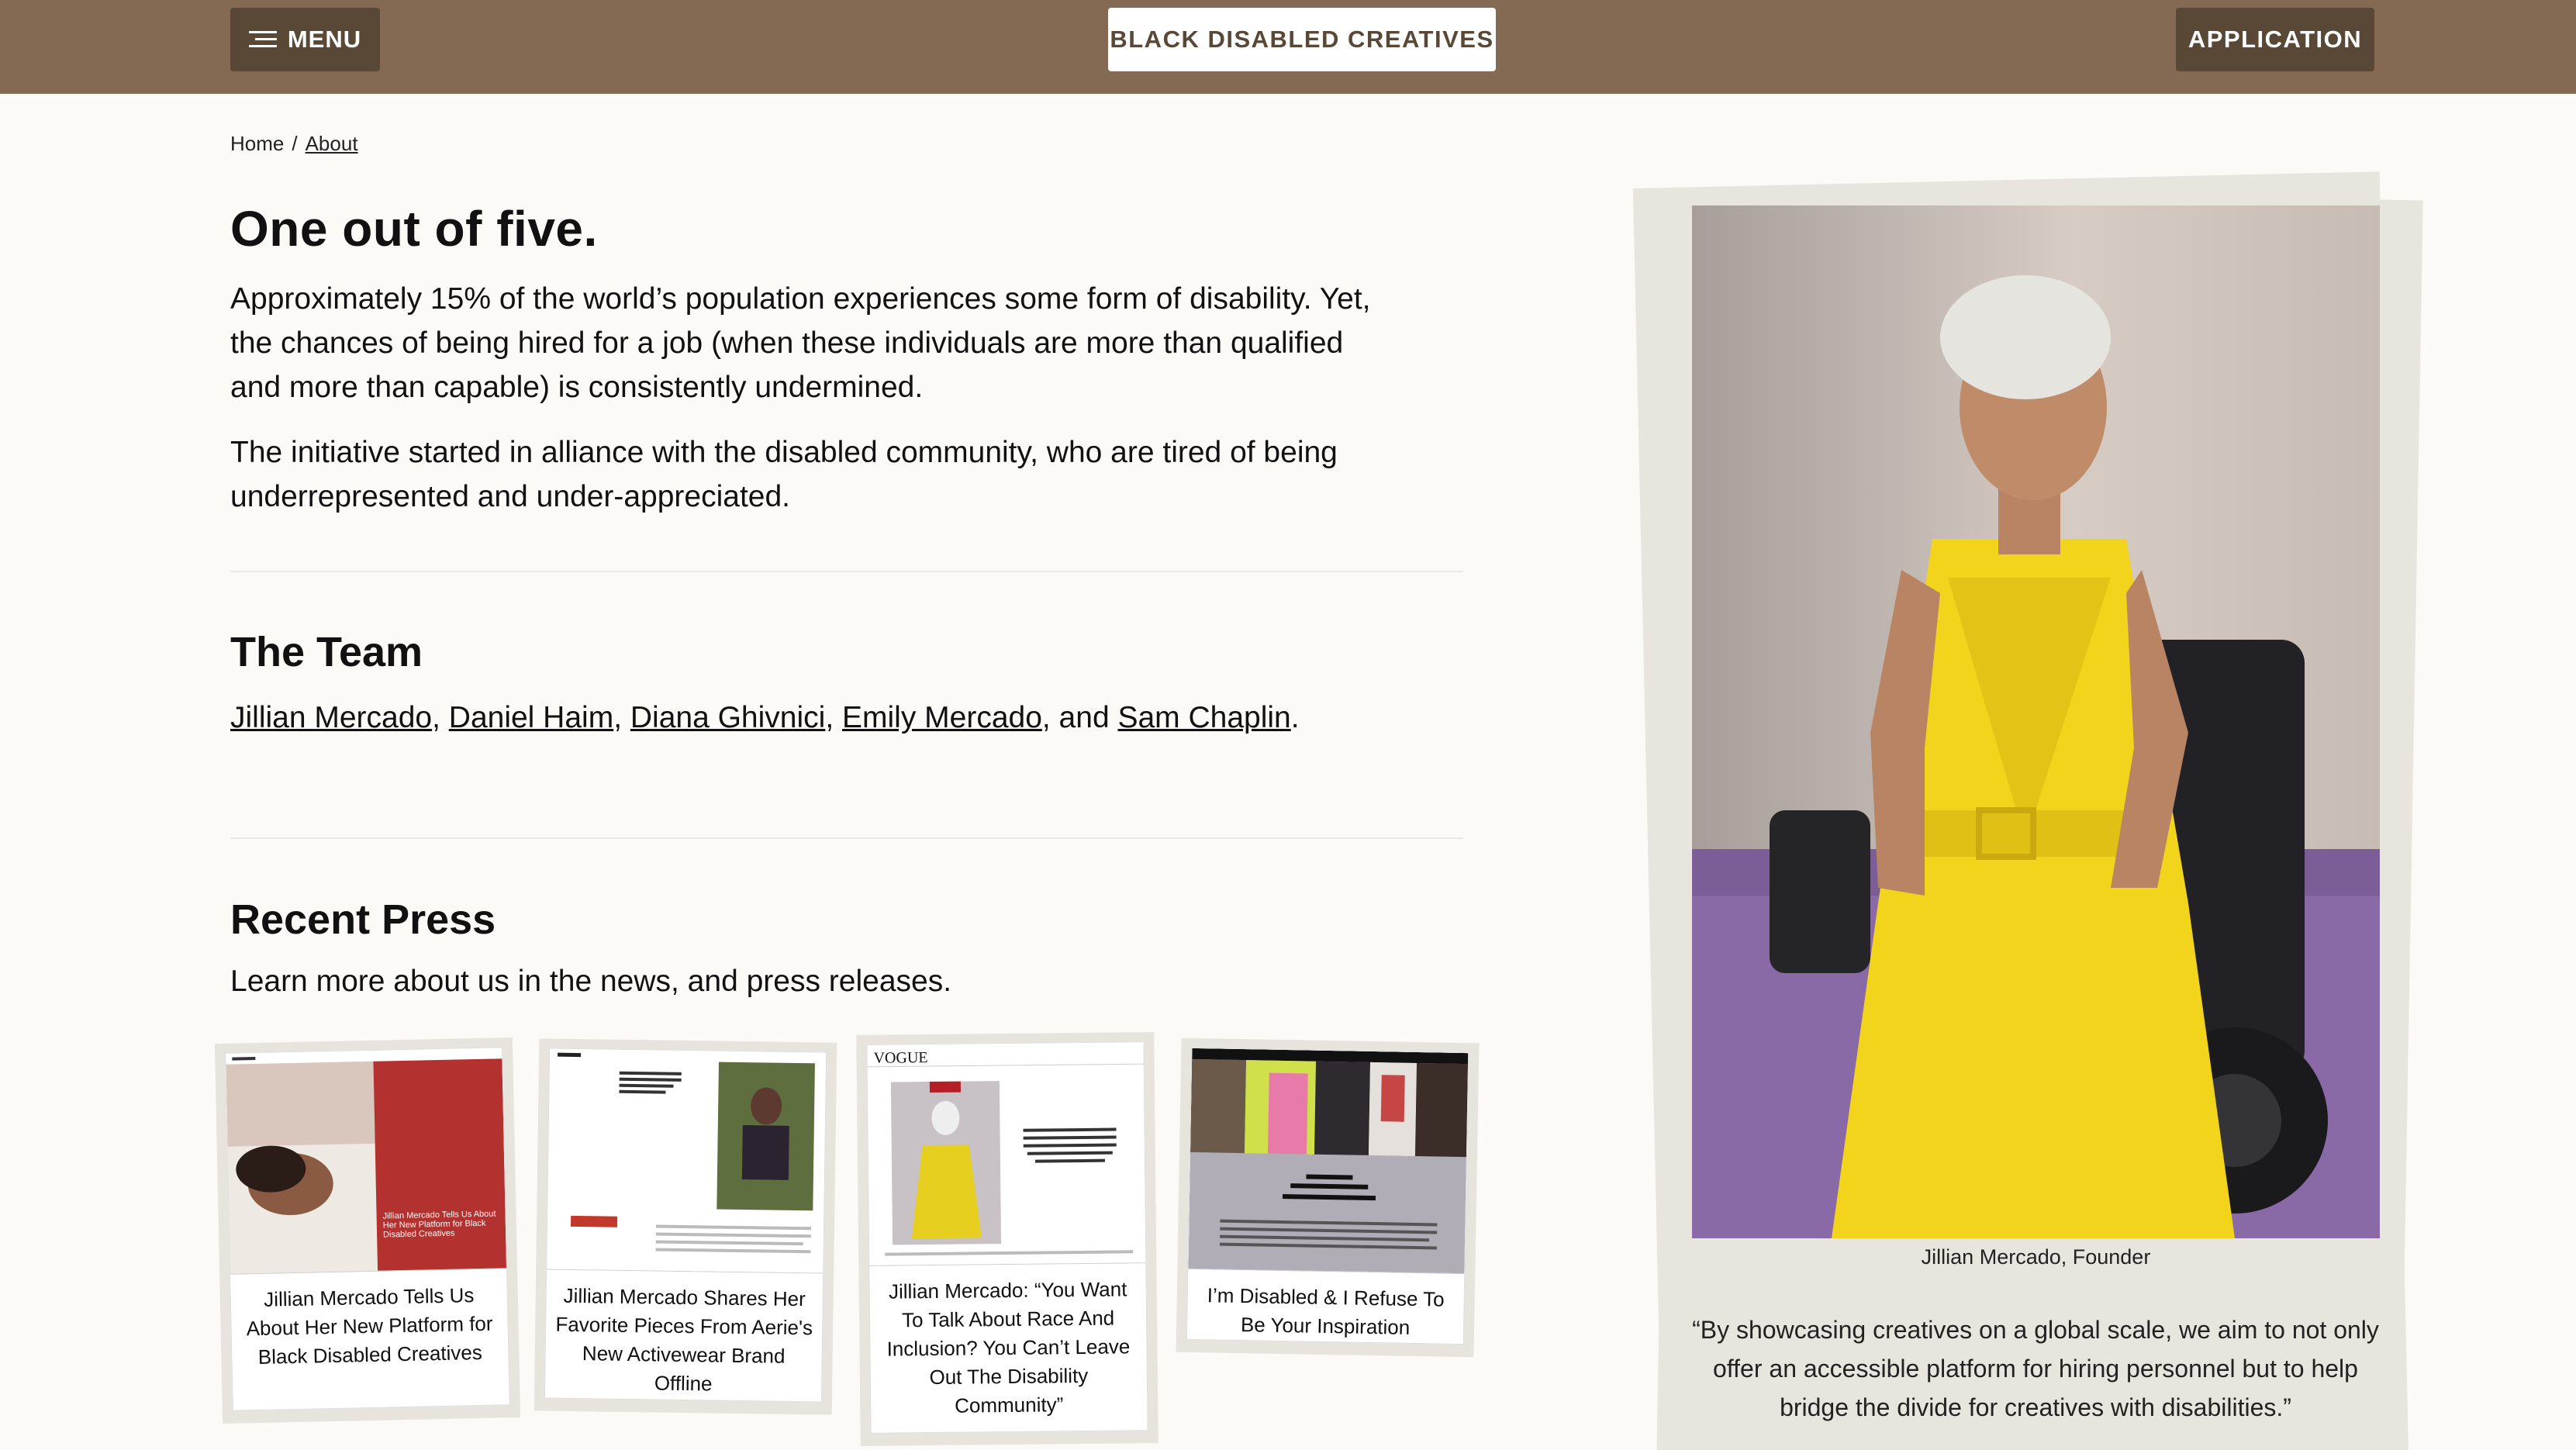 This screenshot has height=1450, width=2576. I want to click on team-member-link: Daniel Haim, so click(531, 717).